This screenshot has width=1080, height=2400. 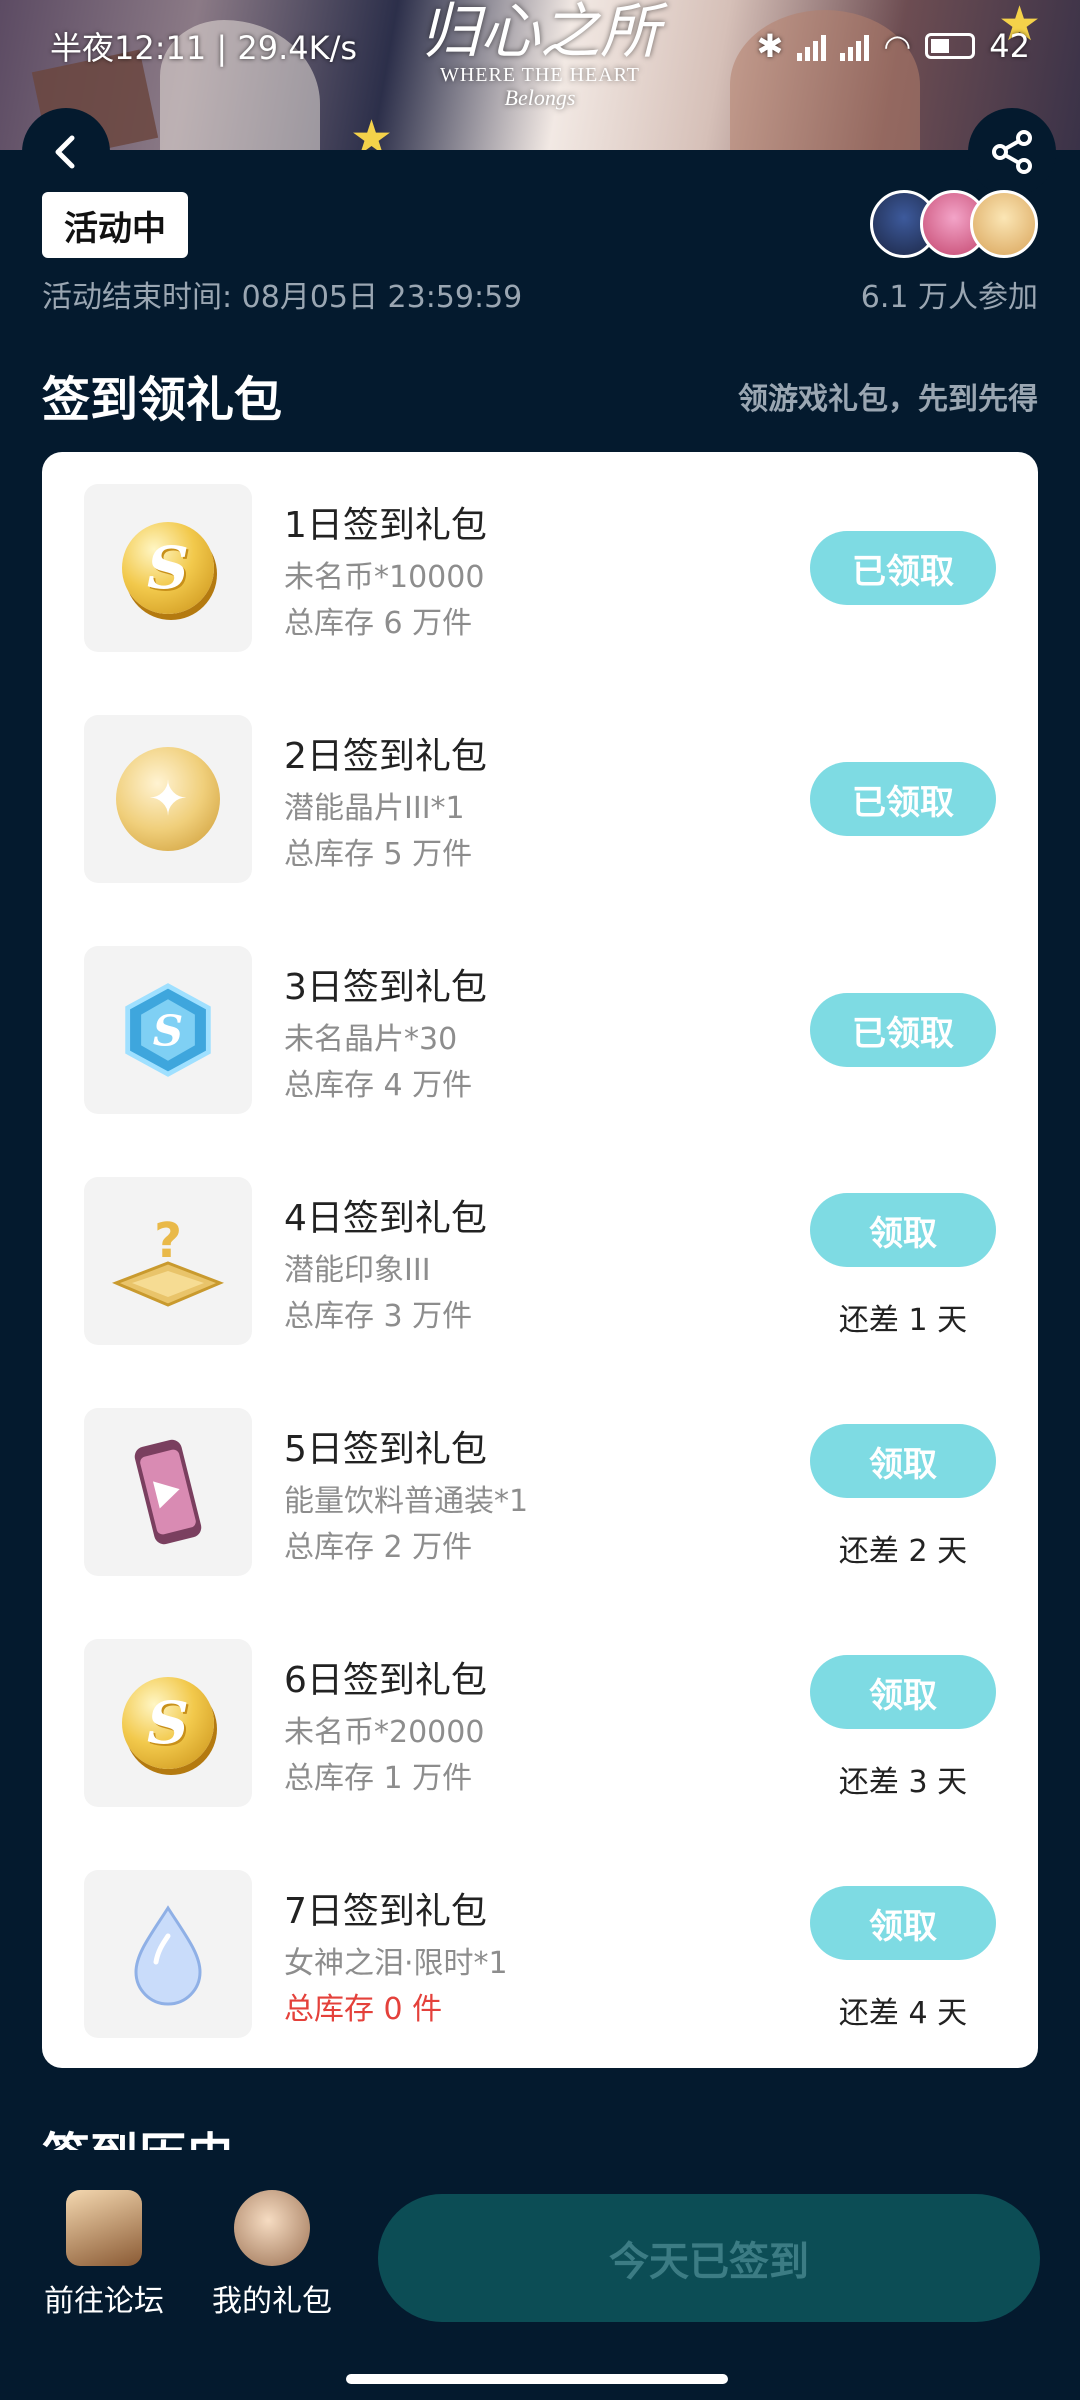 I want to click on tear-drop-icon, so click(x=168, y=1955).